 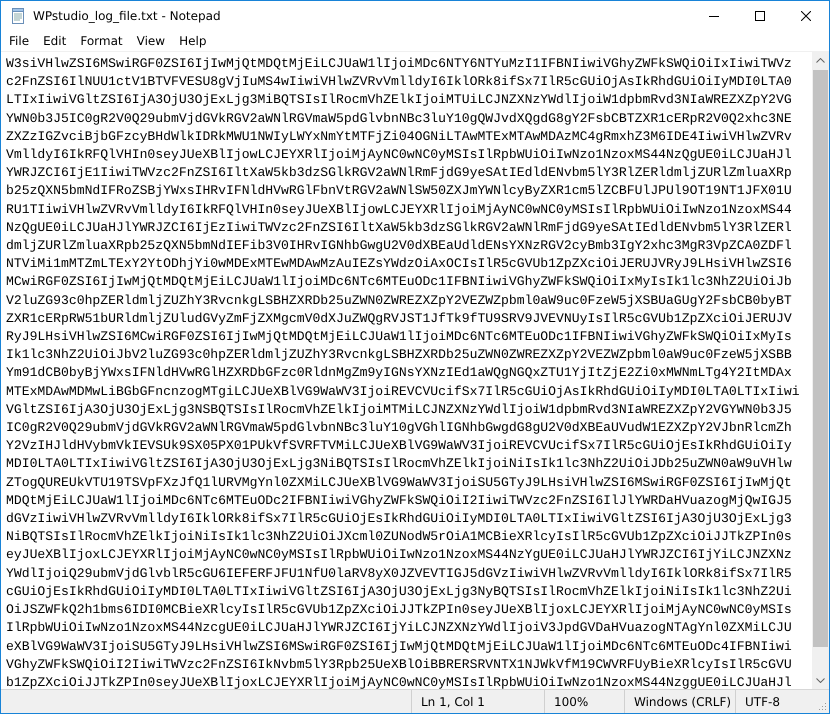 What do you see at coordinates (399, 82) in the screenshot?
I see `text-line: c2FnZSI6IlNUU1ctV1BTVFVESU8gVjIuMS4wIiwiVHlwZVRvVmlldyI6IklORk8ifSx7IlR5cGUiOjAsIkRhdGUiOiIyMDI0LTA0` at bounding box center [399, 82].